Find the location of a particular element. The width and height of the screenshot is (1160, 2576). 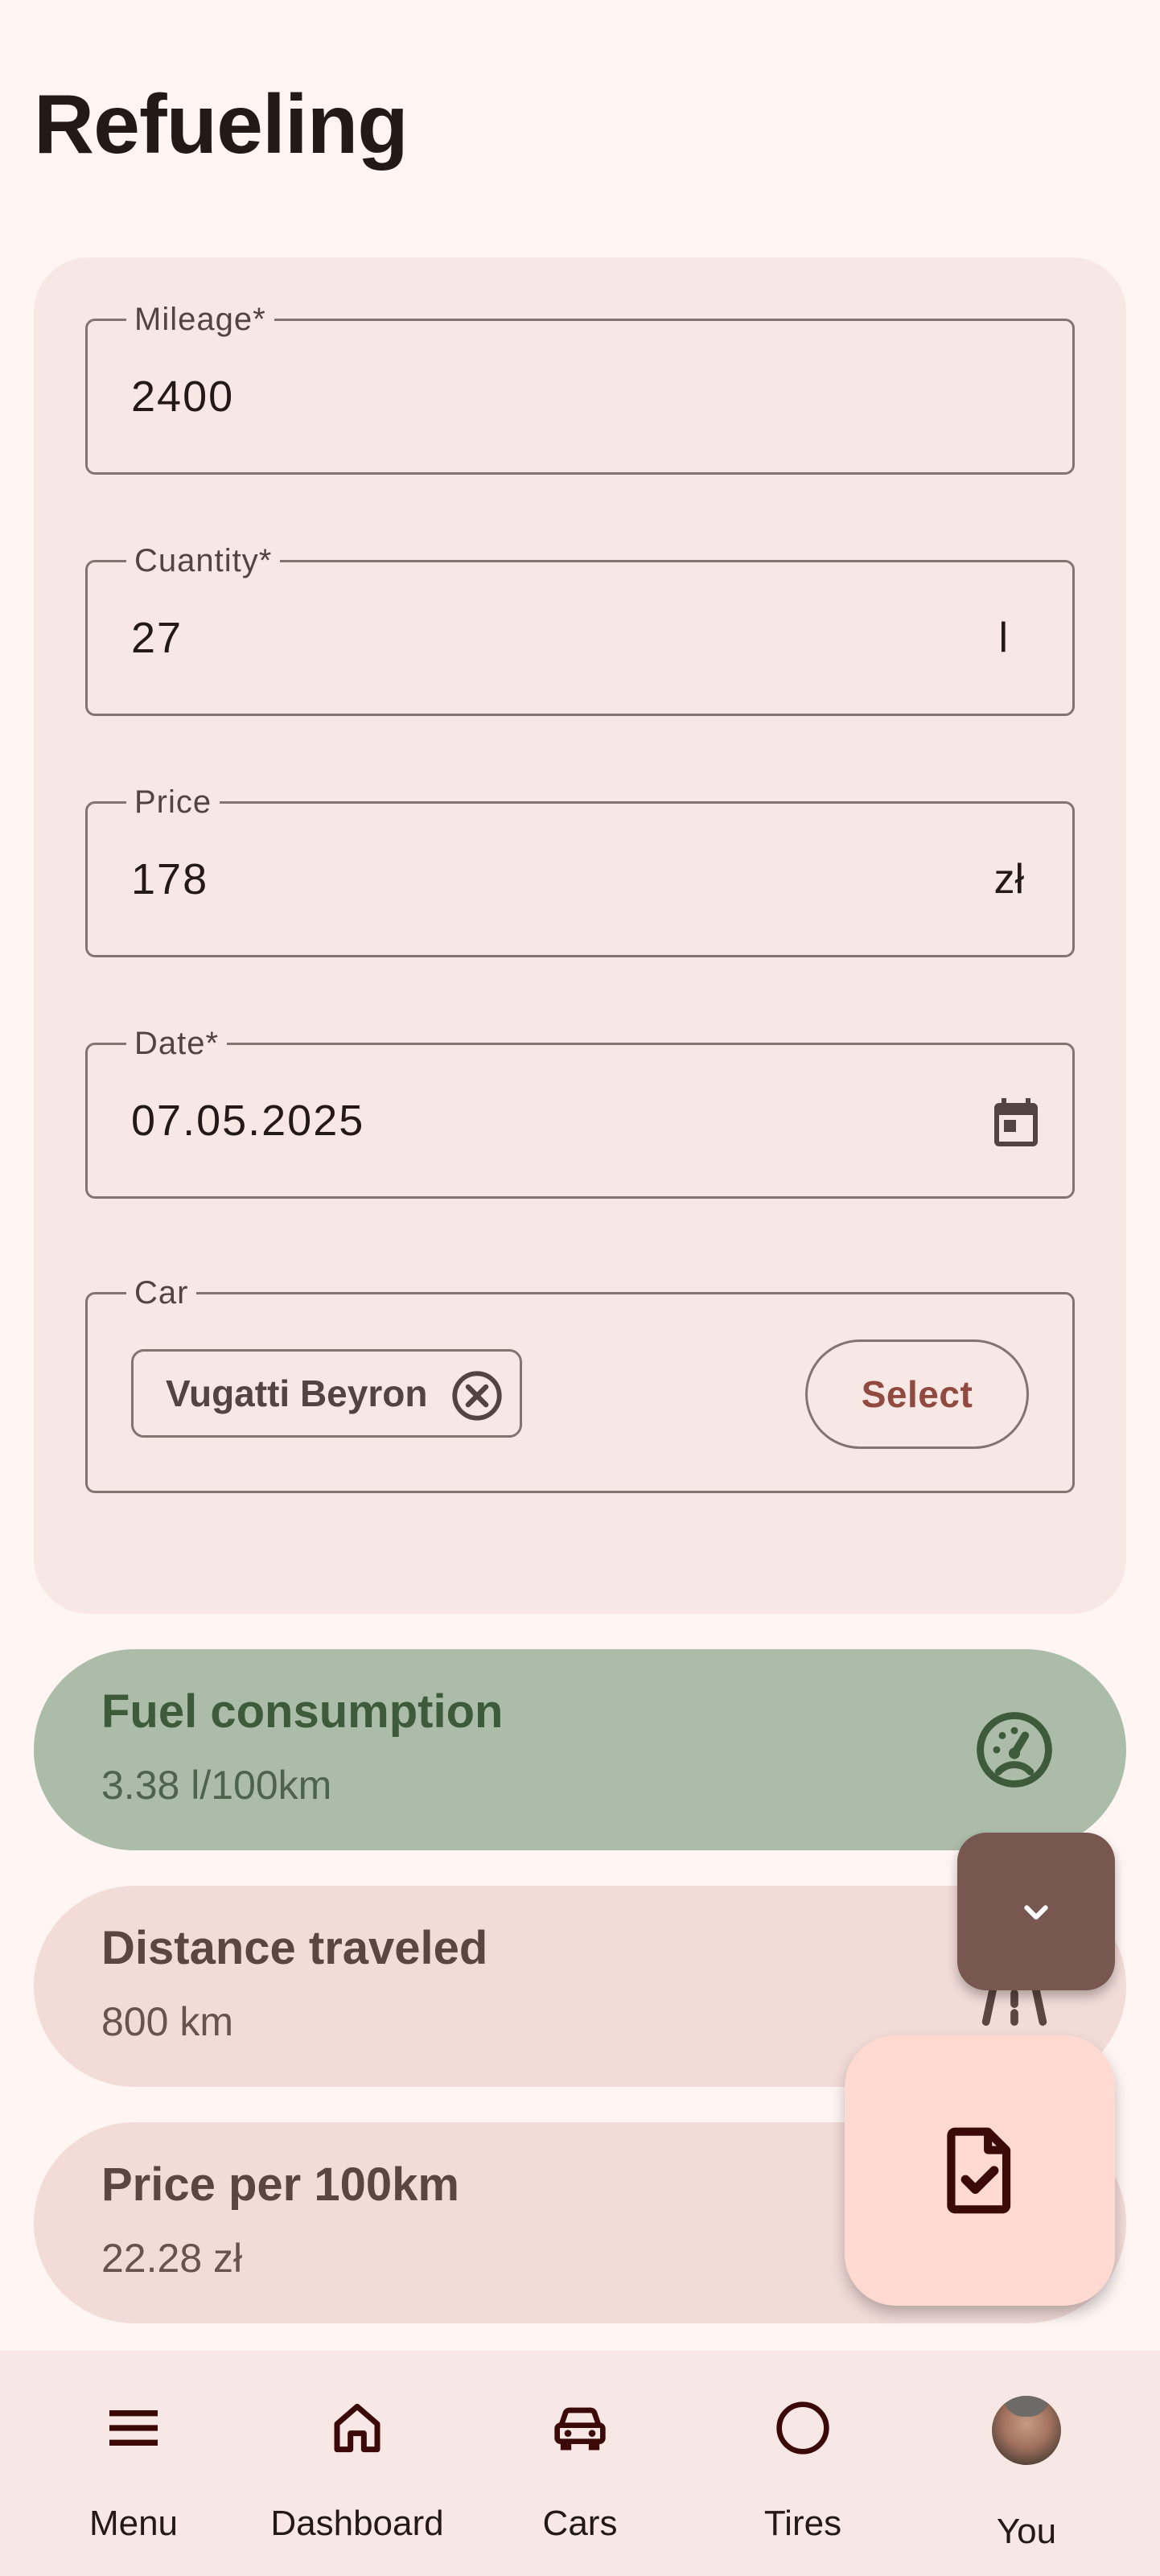

nav-label-cars: Cars is located at coordinates (580, 2523).